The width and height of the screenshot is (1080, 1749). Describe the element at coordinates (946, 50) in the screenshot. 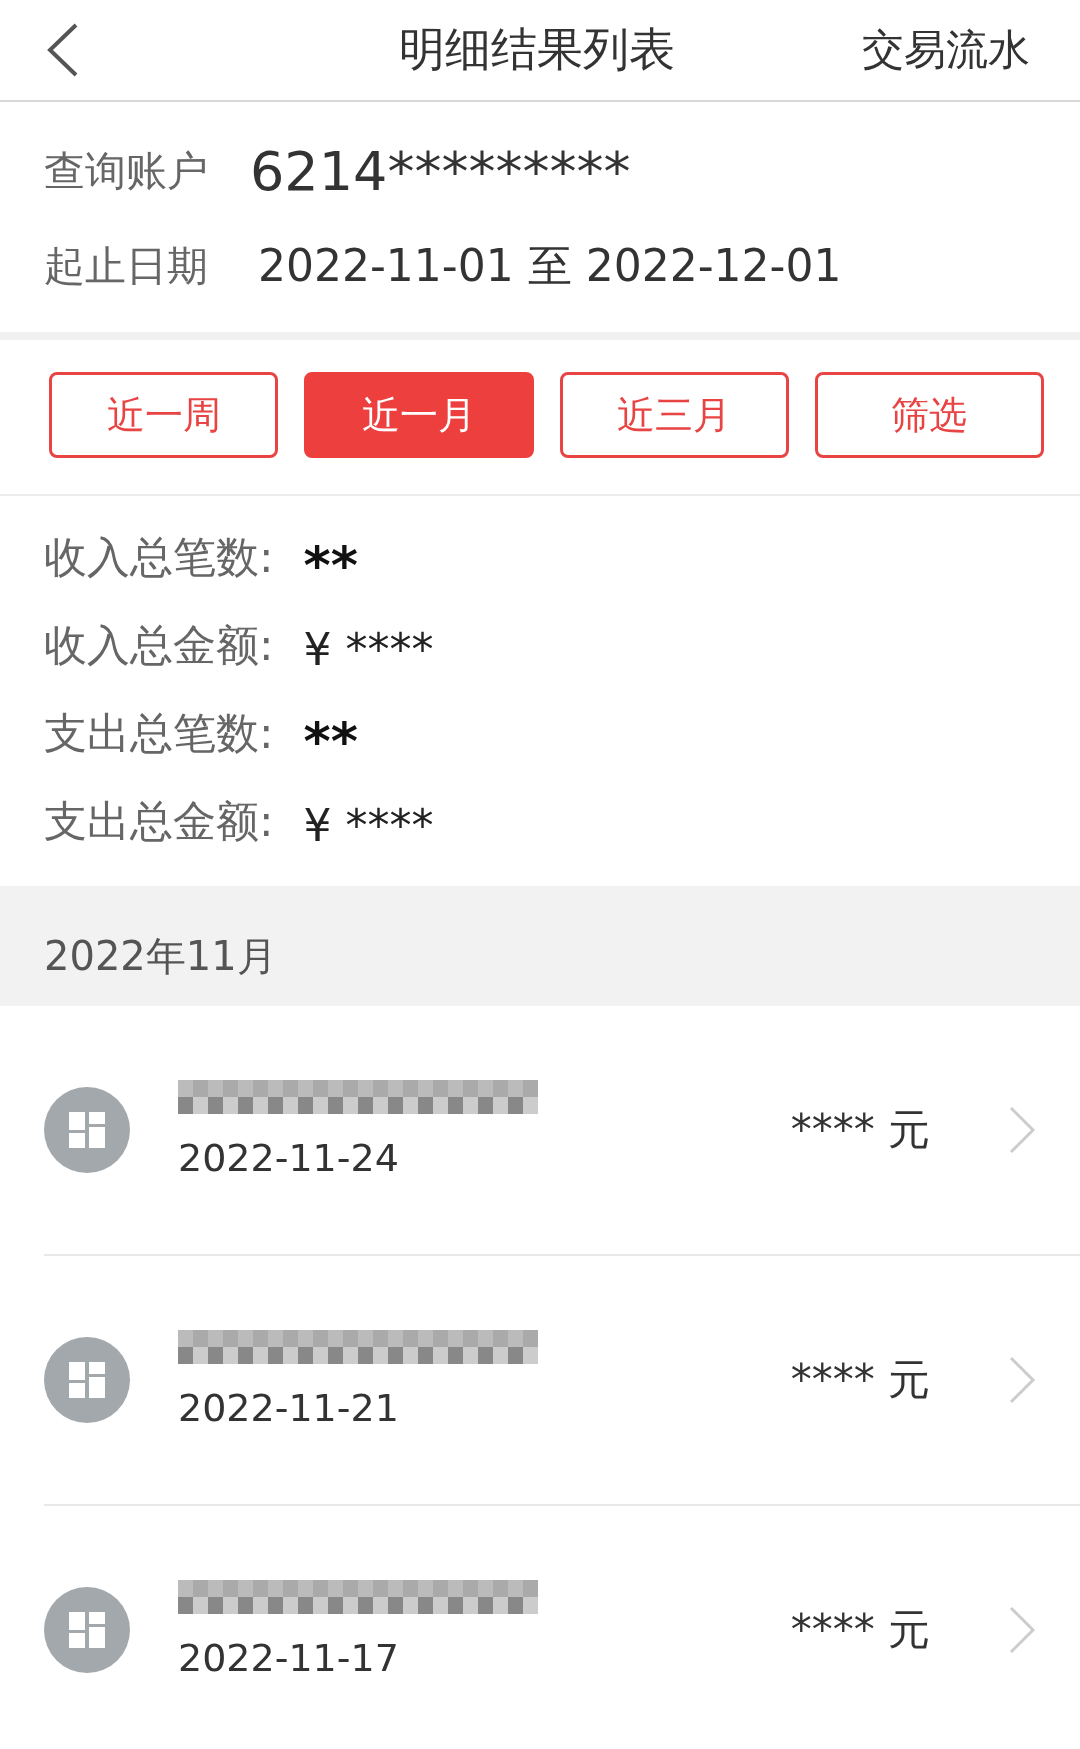

I see `transactions-link: 交易流水` at that location.